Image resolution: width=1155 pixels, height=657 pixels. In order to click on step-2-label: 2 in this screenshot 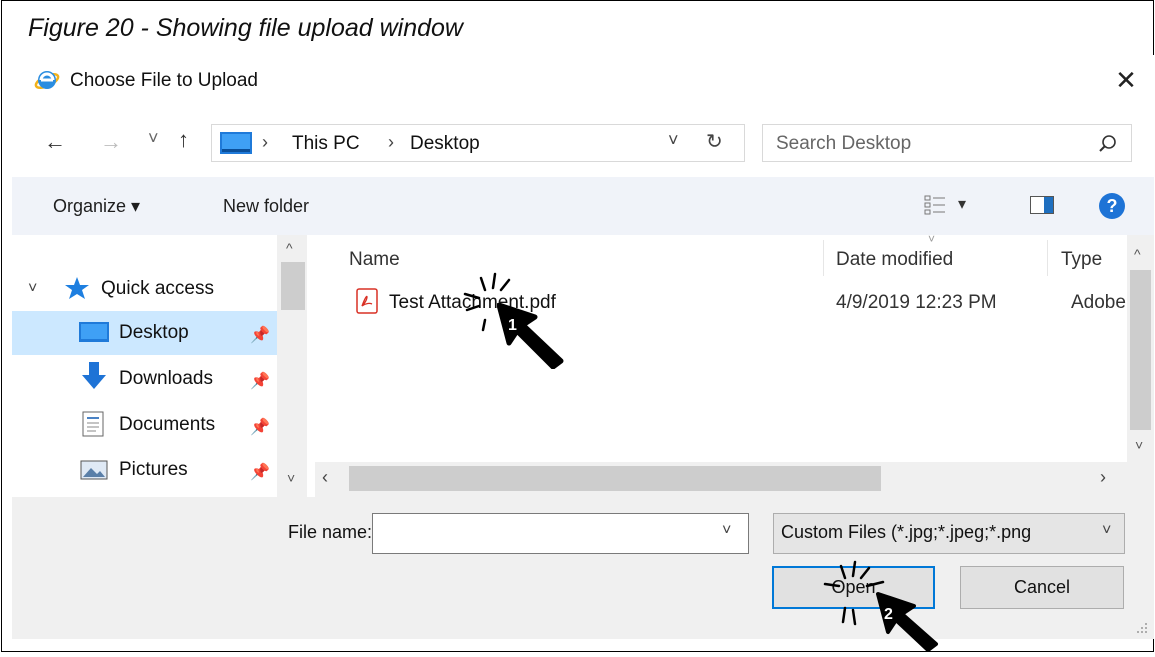, I will do `click(888, 614)`.